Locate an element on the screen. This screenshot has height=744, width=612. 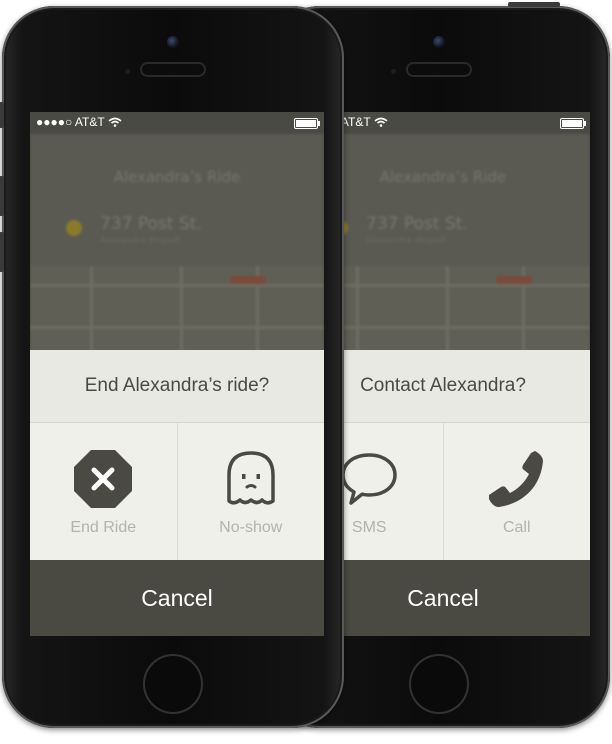
speech-bubble-icon is located at coordinates (369, 479).